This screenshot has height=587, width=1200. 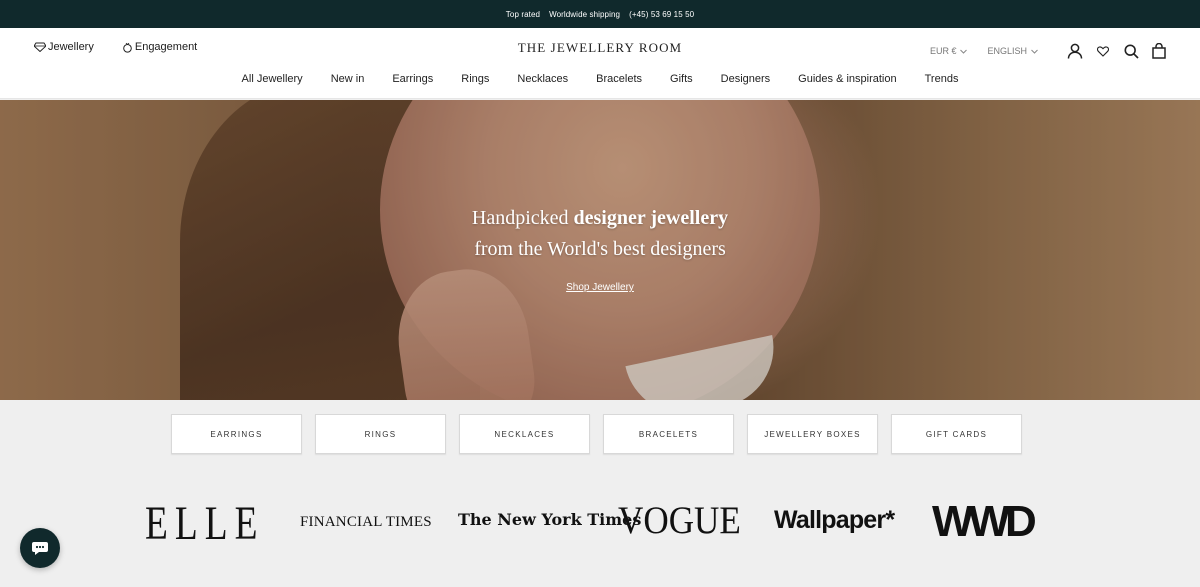 What do you see at coordinates (523, 14) in the screenshot?
I see `topbar-item-top-rated: Top rated` at bounding box center [523, 14].